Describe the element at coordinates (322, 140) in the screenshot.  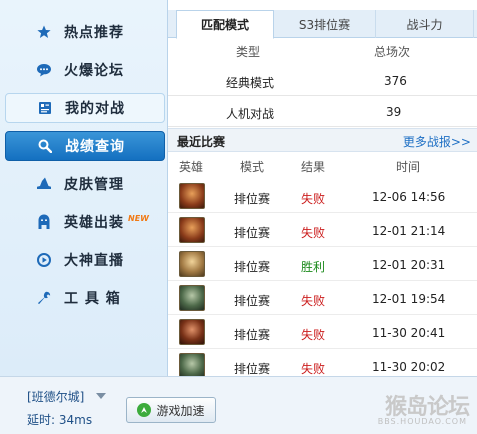
I see `recent-matches-bar: 最近比赛 更多战报>>` at that location.